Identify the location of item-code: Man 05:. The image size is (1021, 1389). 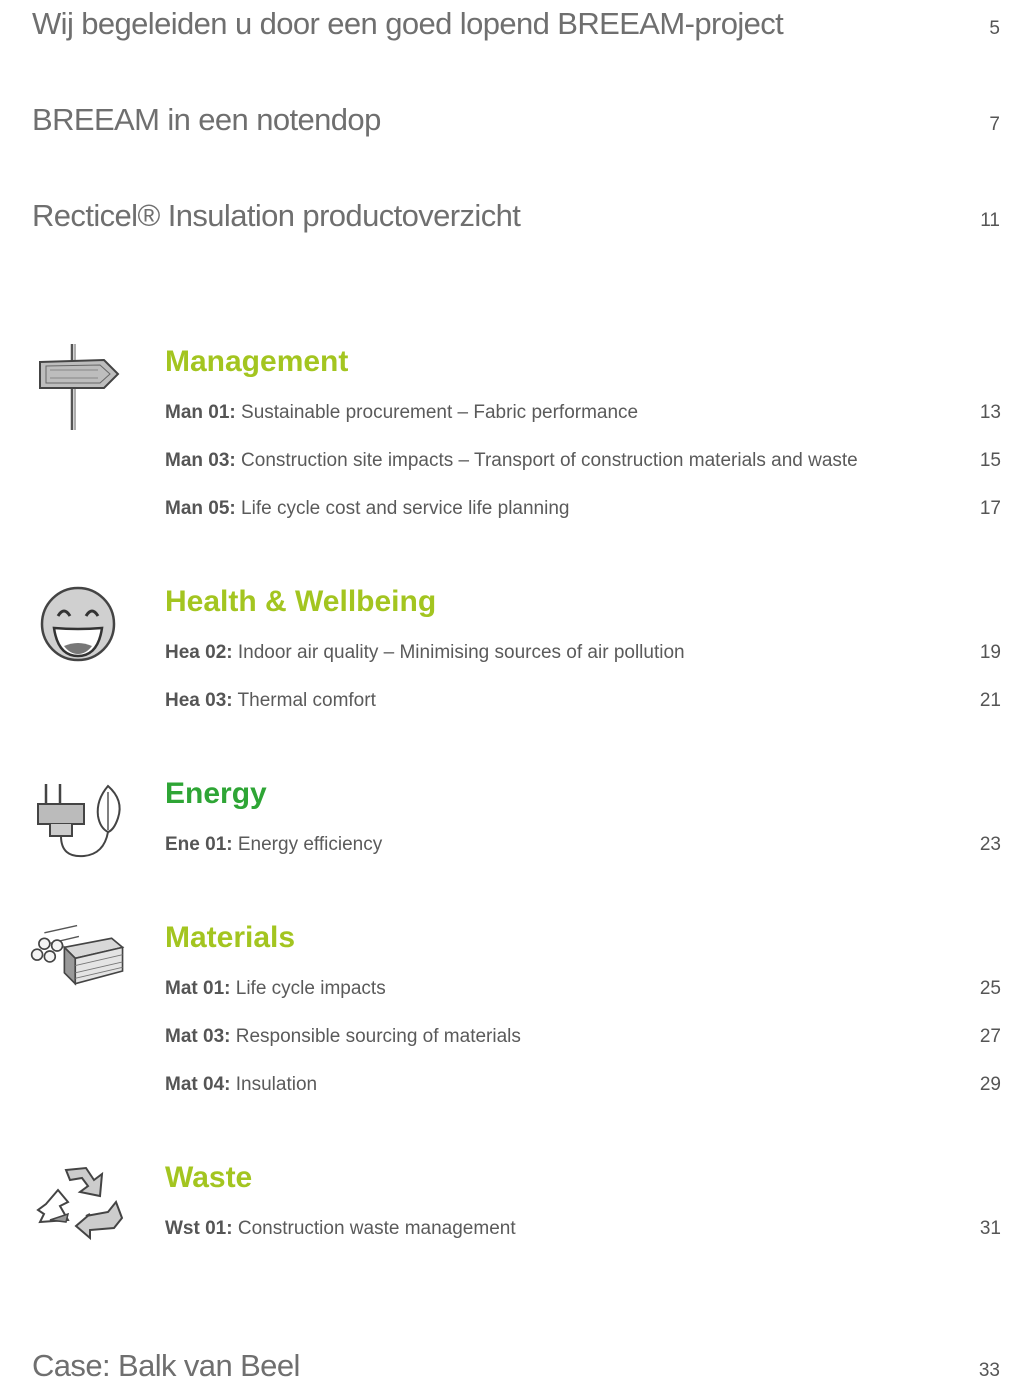
(200, 508).